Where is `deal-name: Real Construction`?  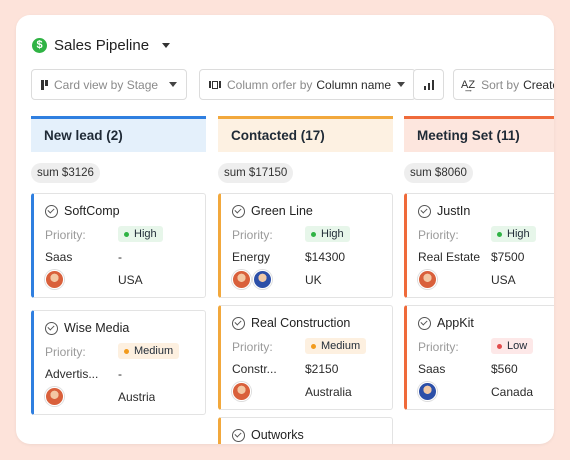 deal-name: Real Construction is located at coordinates (301, 323).